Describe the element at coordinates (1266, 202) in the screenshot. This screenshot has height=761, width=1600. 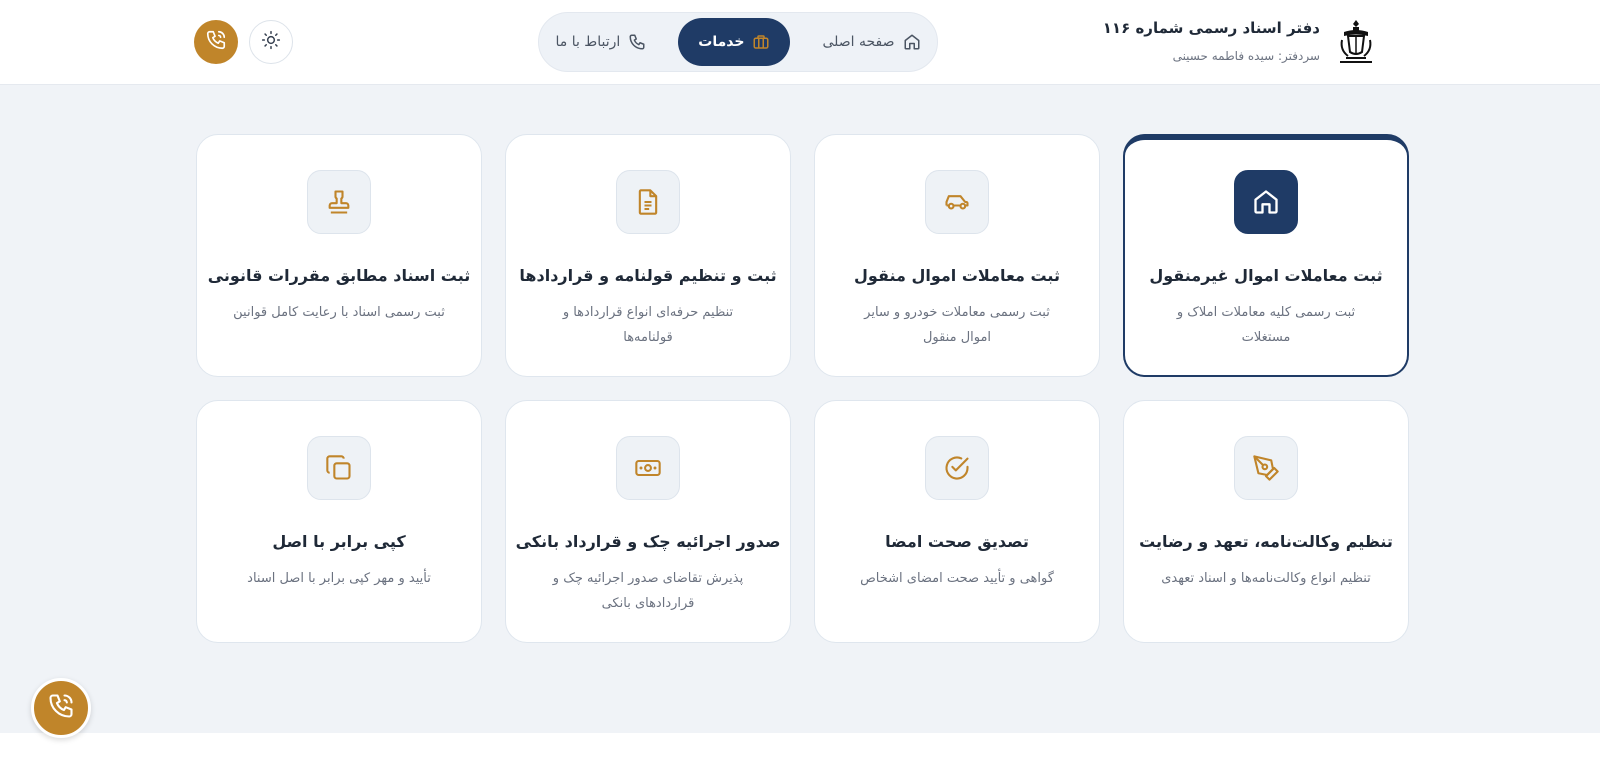
I see `house-icon` at that location.